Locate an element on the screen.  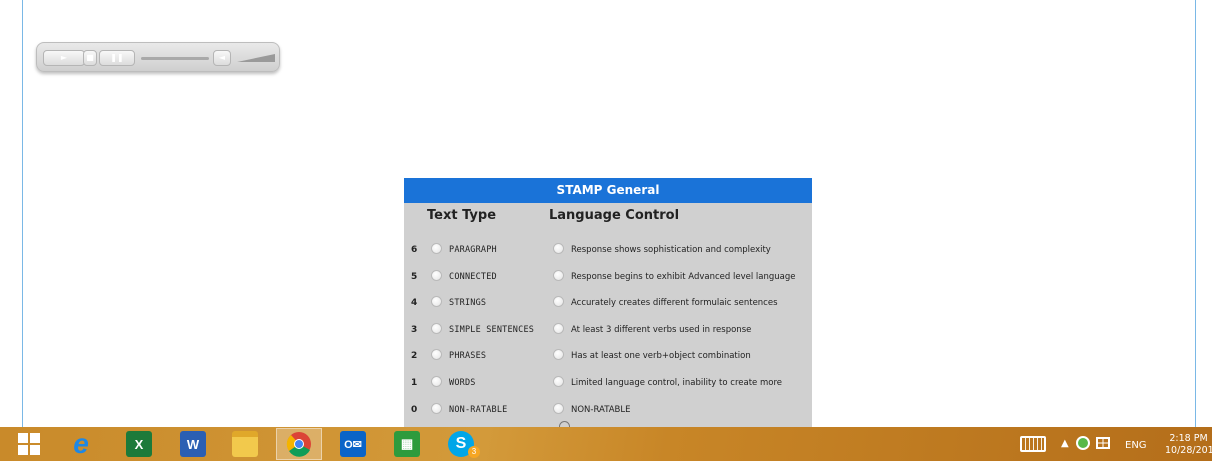
text-type-label: SIMPLE SENTENCES is located at coordinates (492, 329).